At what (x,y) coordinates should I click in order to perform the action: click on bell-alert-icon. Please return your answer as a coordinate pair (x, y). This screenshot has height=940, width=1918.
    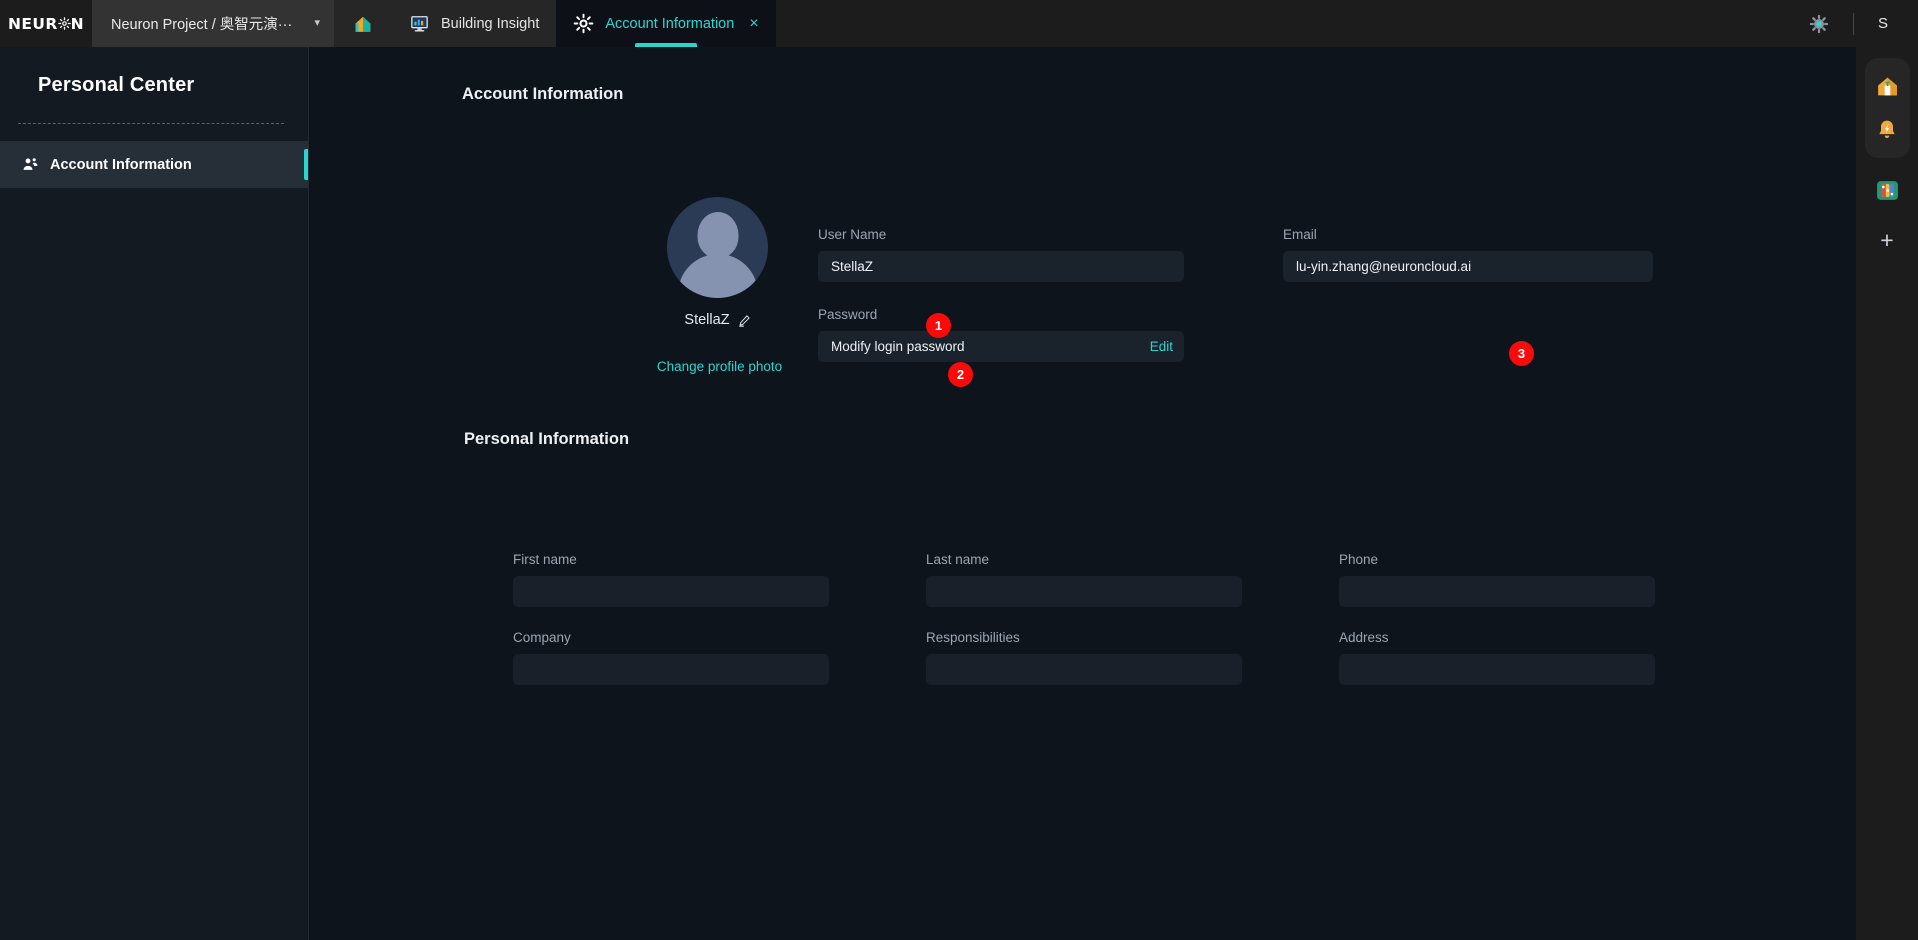
    Looking at the image, I should click on (1887, 129).